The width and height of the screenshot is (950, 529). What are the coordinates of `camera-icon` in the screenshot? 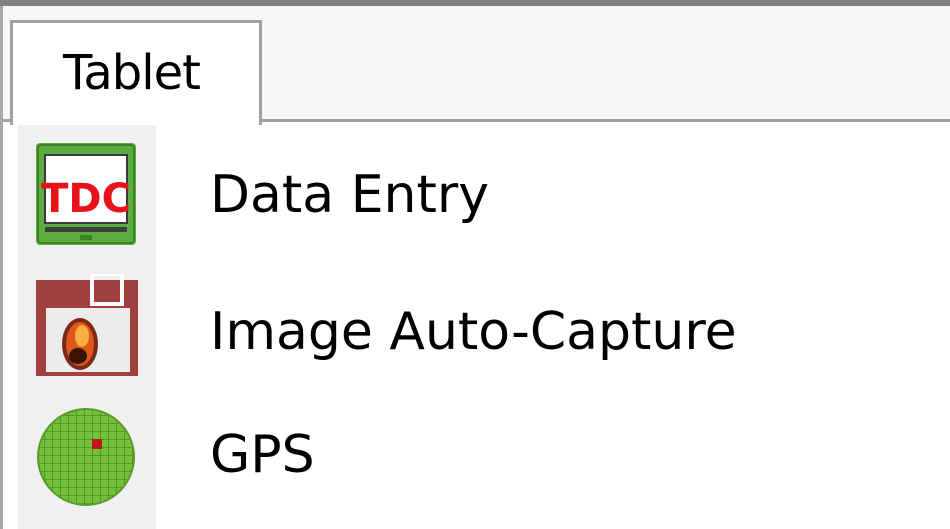 It's located at (87, 327).